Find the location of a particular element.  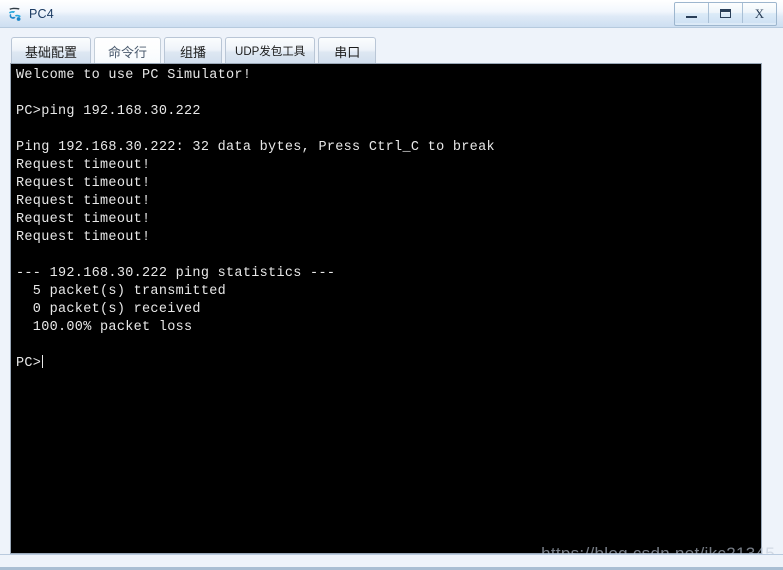

tab-list: 基础配置 命令行 组播 UDP发包工具 串口 is located at coordinates (195, 50).